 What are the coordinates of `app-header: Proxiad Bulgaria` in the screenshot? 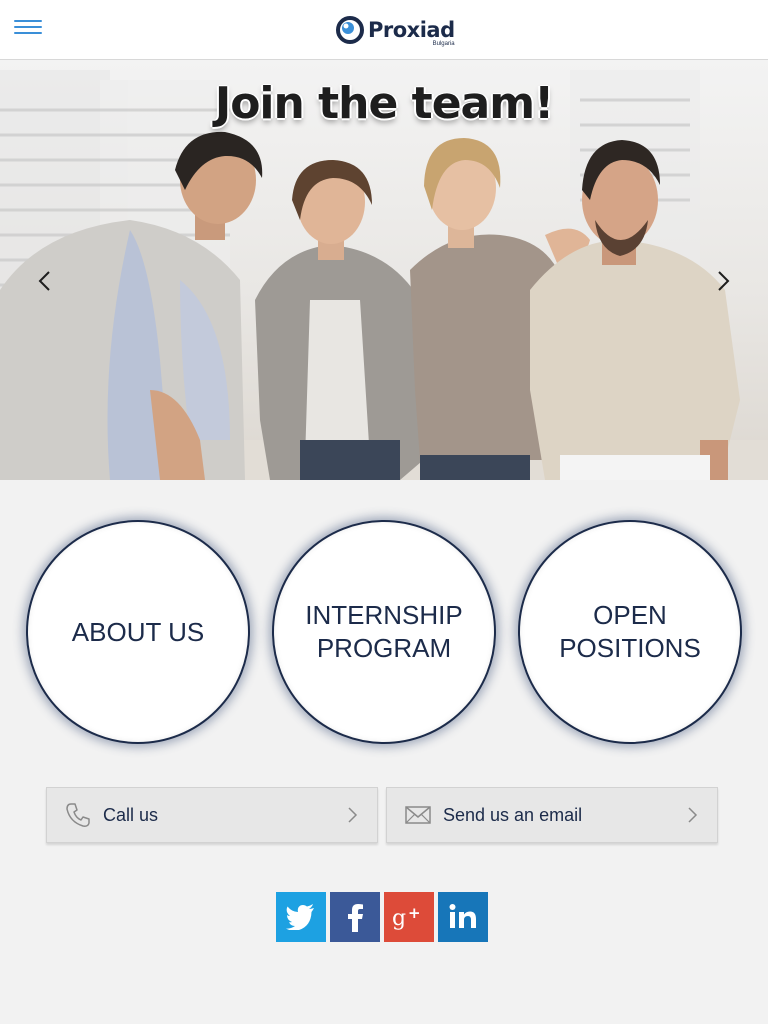 It's located at (384, 30).